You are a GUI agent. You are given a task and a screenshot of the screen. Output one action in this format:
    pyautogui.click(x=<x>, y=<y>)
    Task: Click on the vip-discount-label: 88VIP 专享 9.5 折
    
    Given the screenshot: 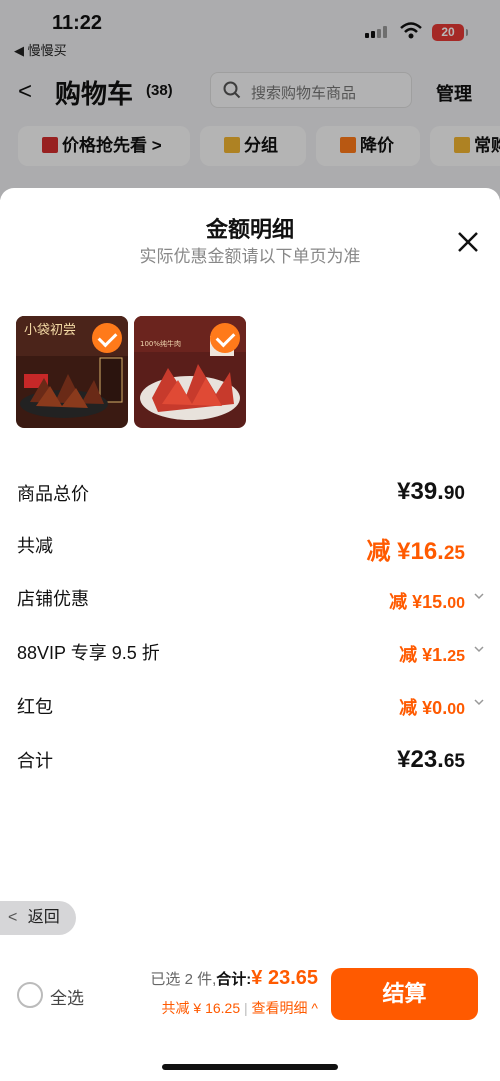 What is the action you would take?
    pyautogui.click(x=88, y=653)
    